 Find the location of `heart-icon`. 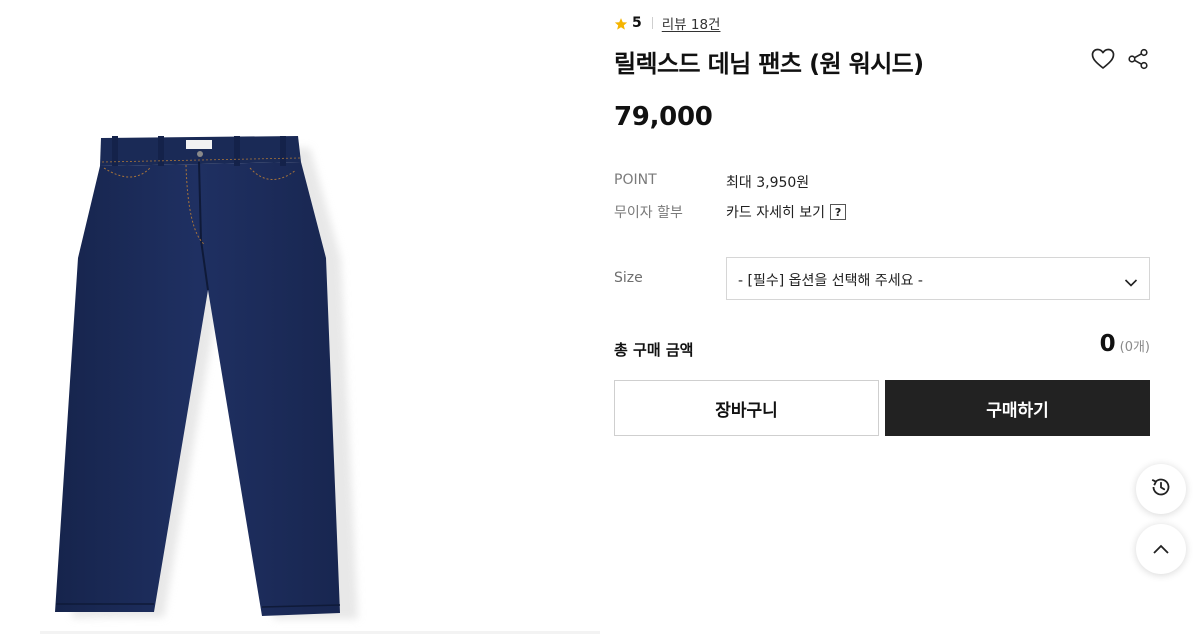

heart-icon is located at coordinates (1103, 61).